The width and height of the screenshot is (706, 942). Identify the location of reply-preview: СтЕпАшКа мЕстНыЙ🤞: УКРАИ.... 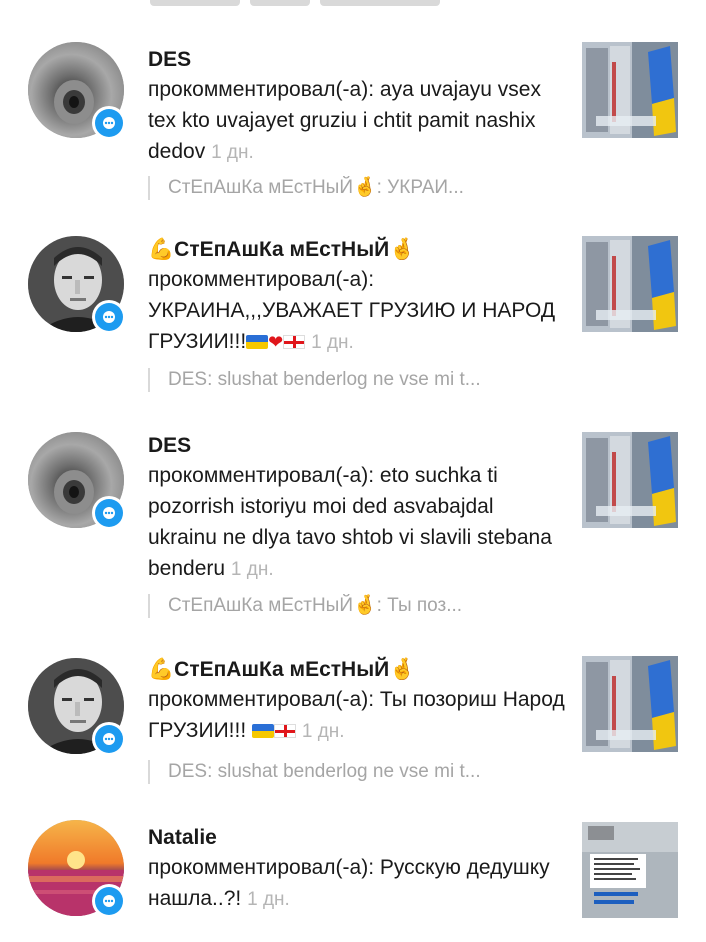
(368, 188).